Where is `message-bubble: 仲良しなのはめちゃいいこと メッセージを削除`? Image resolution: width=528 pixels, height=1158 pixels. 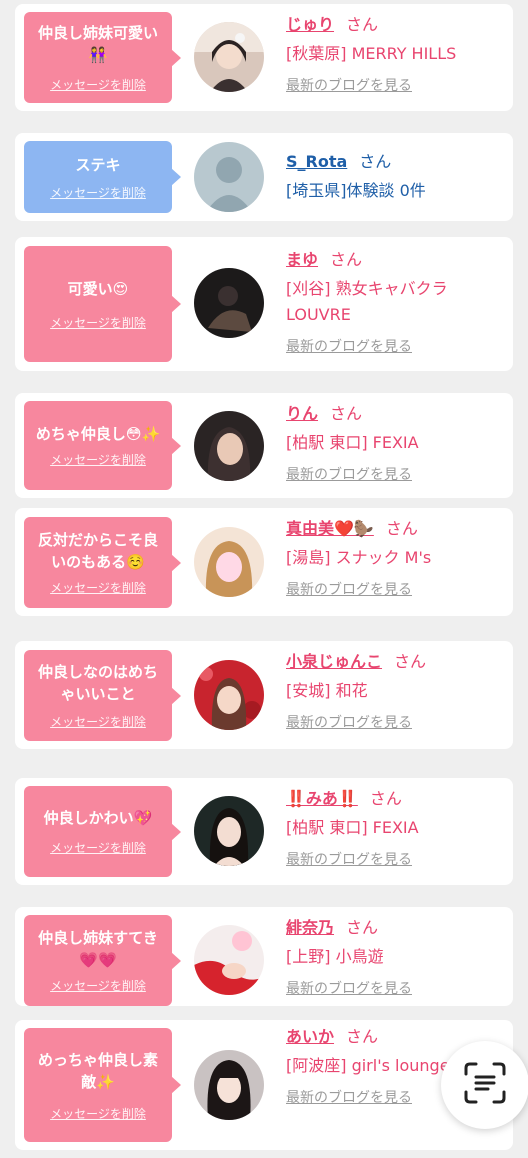 message-bubble: 仲良しなのはめちゃいいこと メッセージを削除 is located at coordinates (102, 695).